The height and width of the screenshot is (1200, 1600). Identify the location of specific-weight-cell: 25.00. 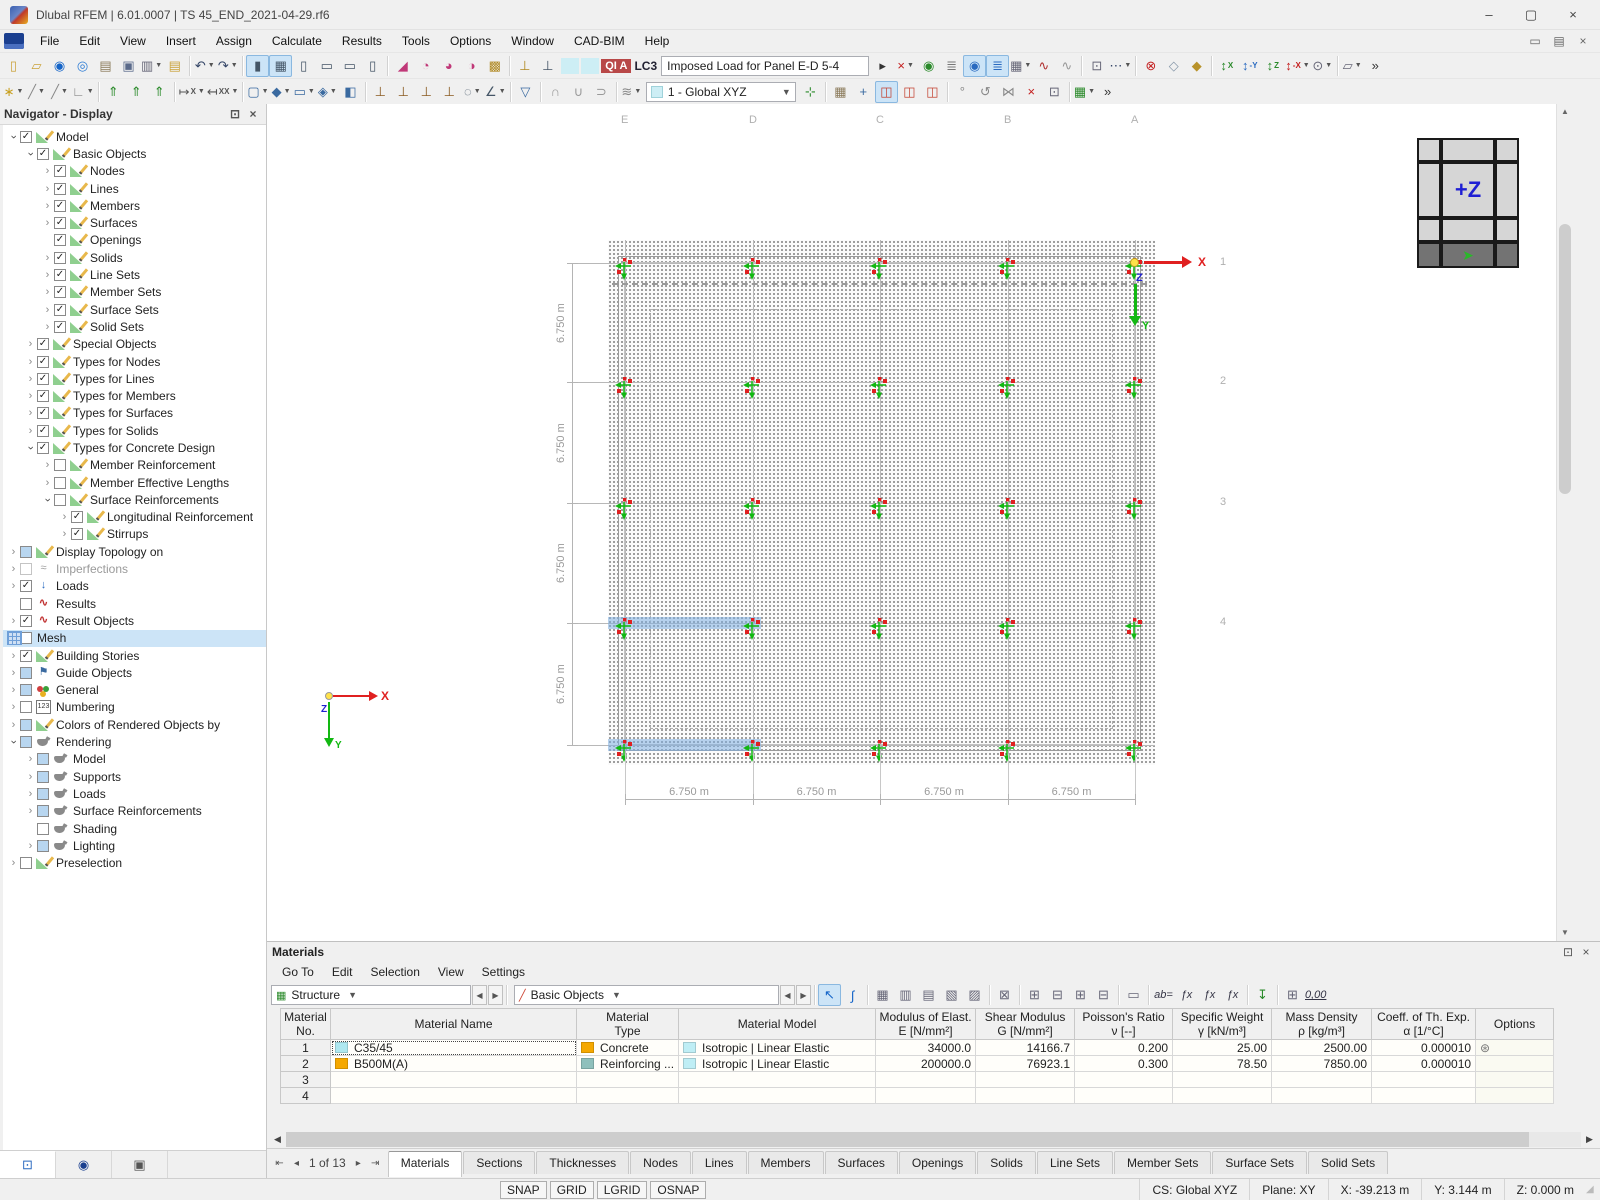
(1222, 1047).